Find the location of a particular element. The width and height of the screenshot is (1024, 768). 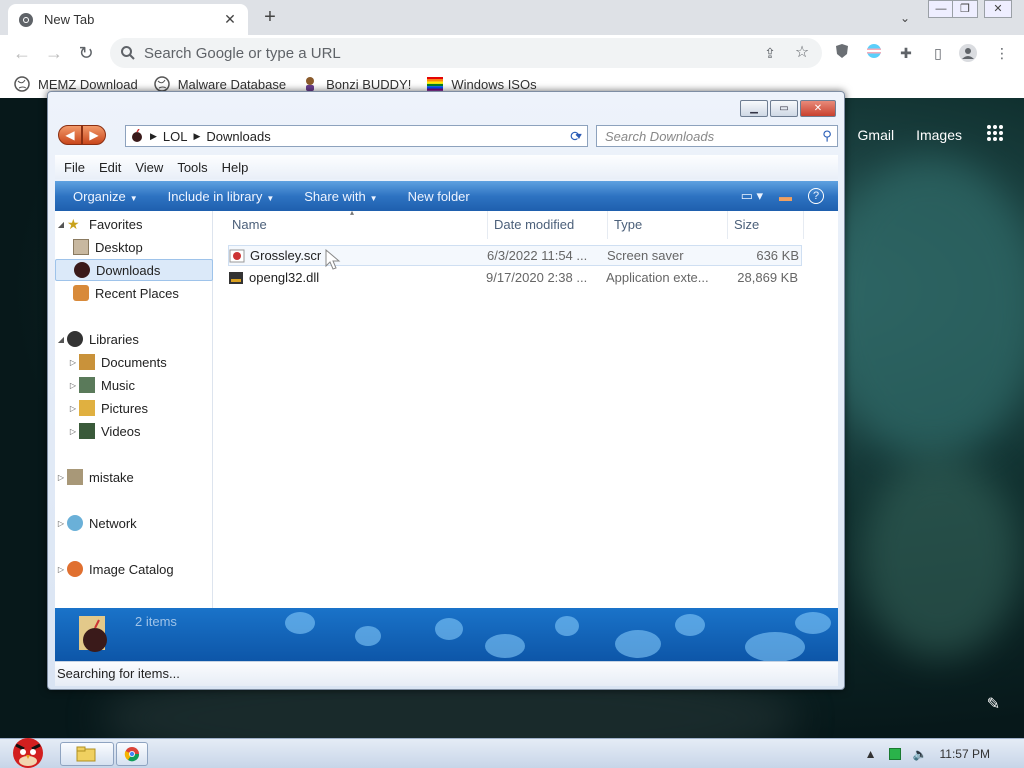

bookmark-malware-database: Malware Database is located at coordinates (219, 84).